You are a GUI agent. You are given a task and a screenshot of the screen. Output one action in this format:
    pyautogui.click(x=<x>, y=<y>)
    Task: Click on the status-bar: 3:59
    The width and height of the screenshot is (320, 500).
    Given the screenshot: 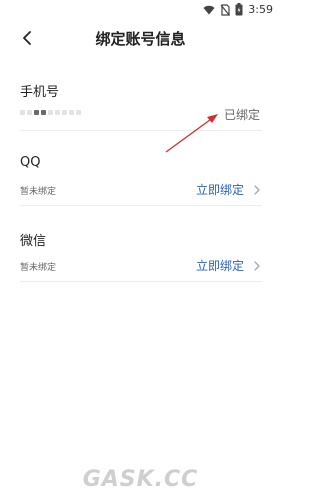 What is the action you would take?
    pyautogui.click(x=140, y=10)
    